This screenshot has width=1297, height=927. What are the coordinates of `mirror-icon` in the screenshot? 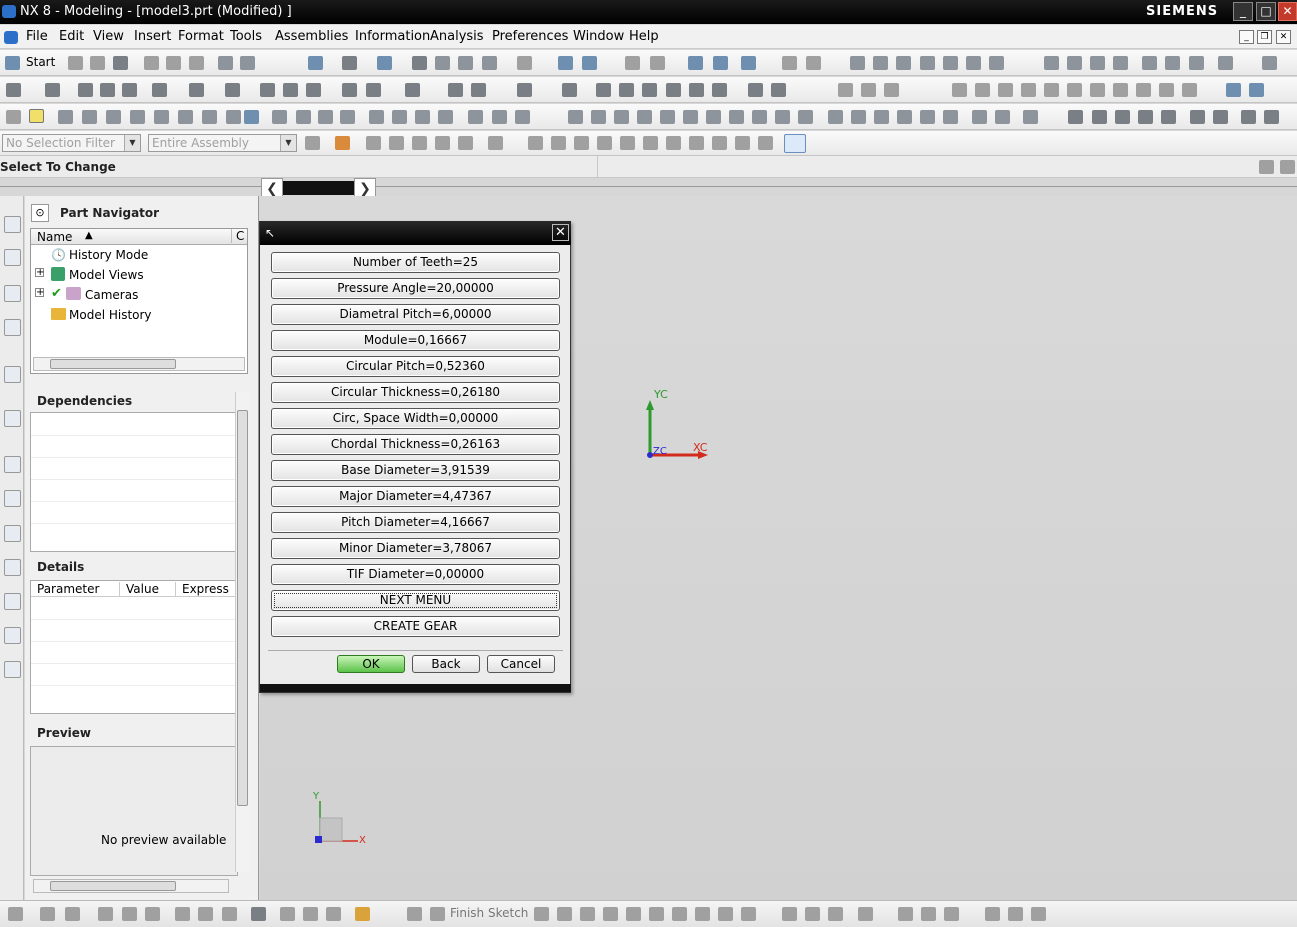 It's located at (673, 90).